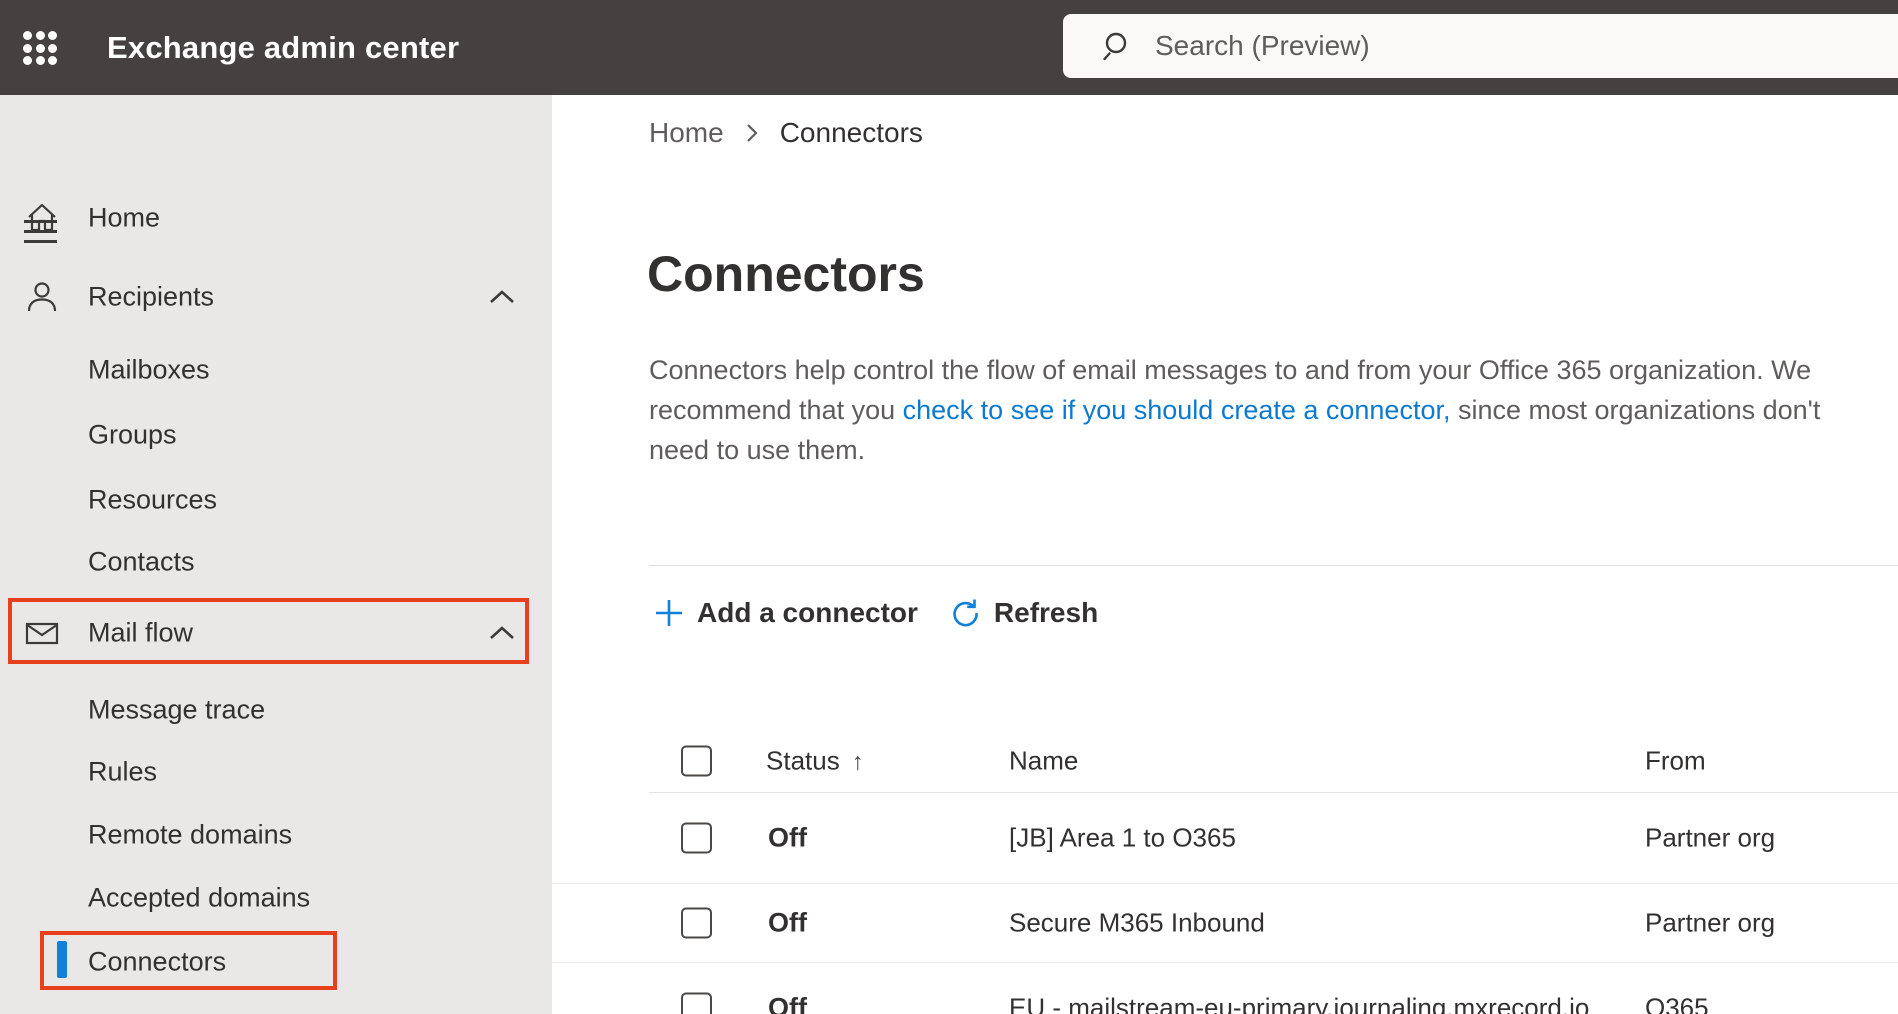  Describe the element at coordinates (42, 297) in the screenshot. I see `person-icon` at that location.